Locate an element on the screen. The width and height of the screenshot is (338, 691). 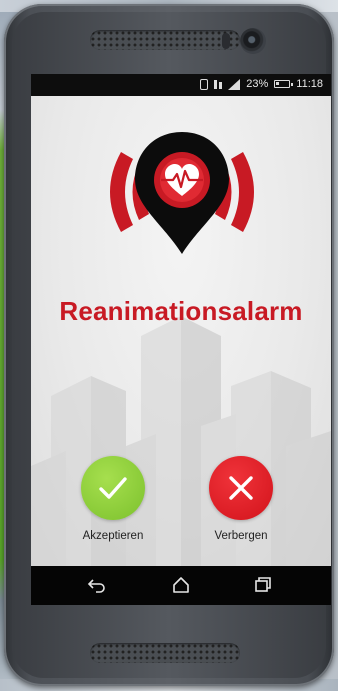
status-icons: 23% 11:18 is located at coordinates (261, 84).